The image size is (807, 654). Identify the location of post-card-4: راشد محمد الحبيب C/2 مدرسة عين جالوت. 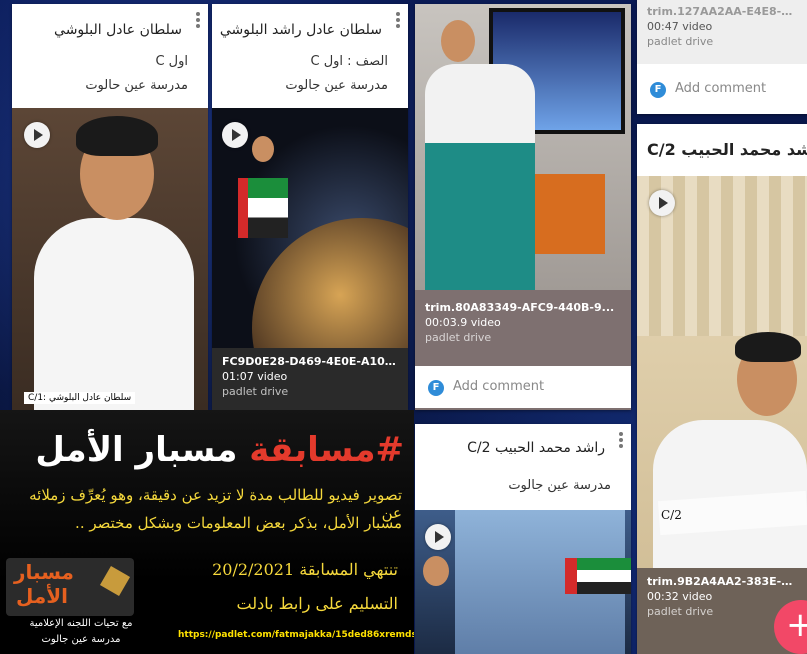
(523, 539).